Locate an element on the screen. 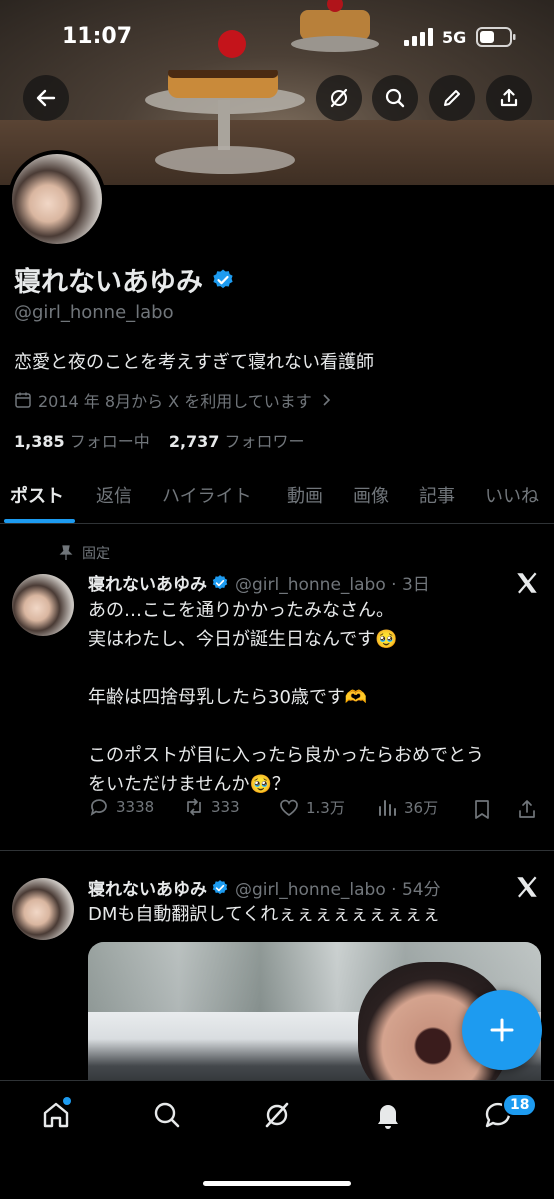 The image size is (554, 1199). views-button: 36万 is located at coordinates (407, 807).